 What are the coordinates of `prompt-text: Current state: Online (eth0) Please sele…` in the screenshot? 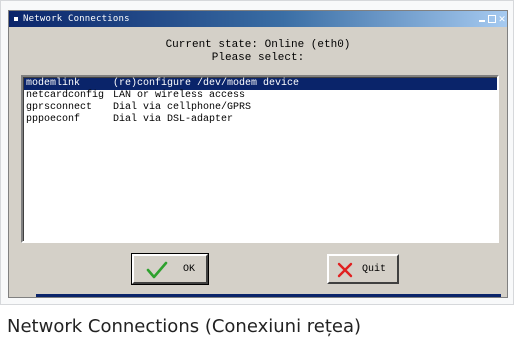 It's located at (258, 52).